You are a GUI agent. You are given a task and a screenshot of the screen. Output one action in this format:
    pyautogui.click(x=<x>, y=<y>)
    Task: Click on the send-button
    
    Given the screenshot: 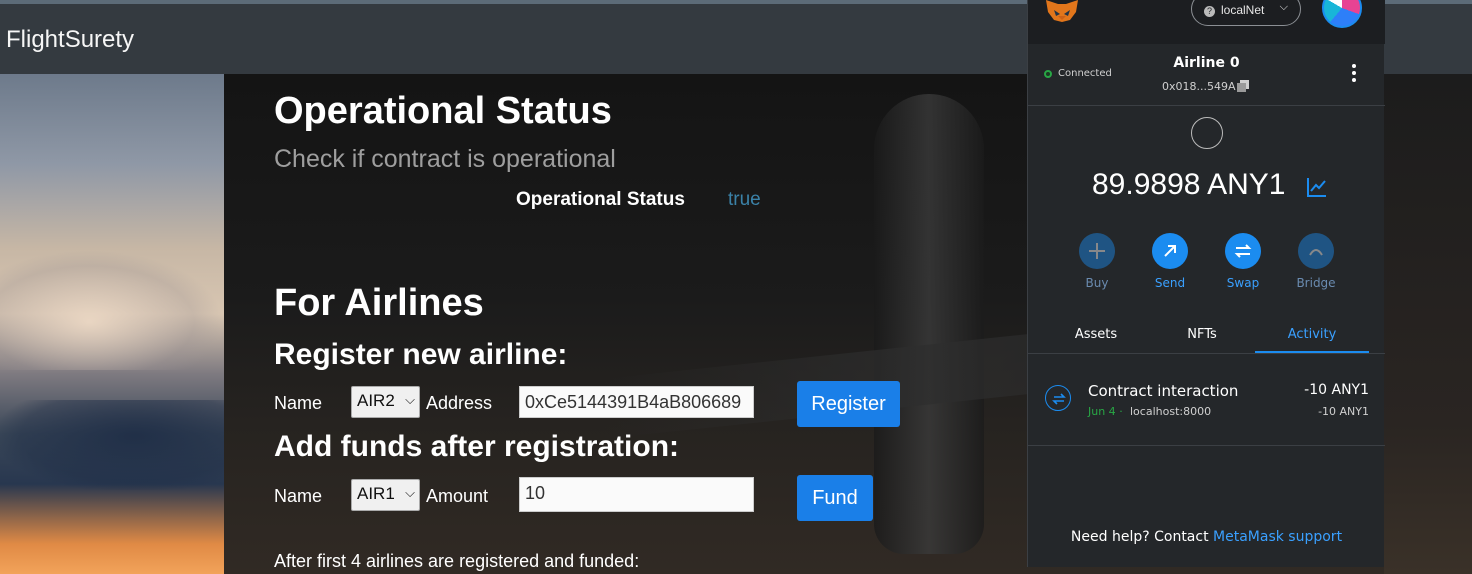 What is the action you would take?
    pyautogui.click(x=1170, y=251)
    